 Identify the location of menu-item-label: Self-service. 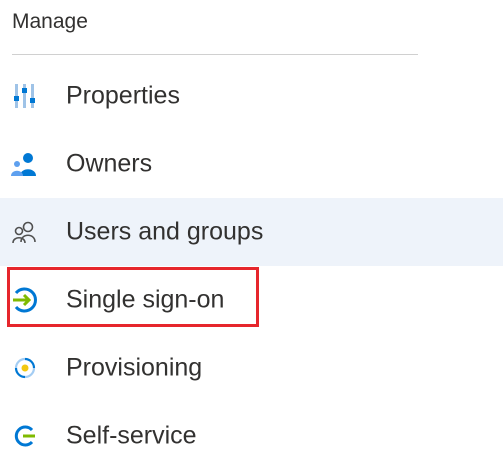
(131, 435).